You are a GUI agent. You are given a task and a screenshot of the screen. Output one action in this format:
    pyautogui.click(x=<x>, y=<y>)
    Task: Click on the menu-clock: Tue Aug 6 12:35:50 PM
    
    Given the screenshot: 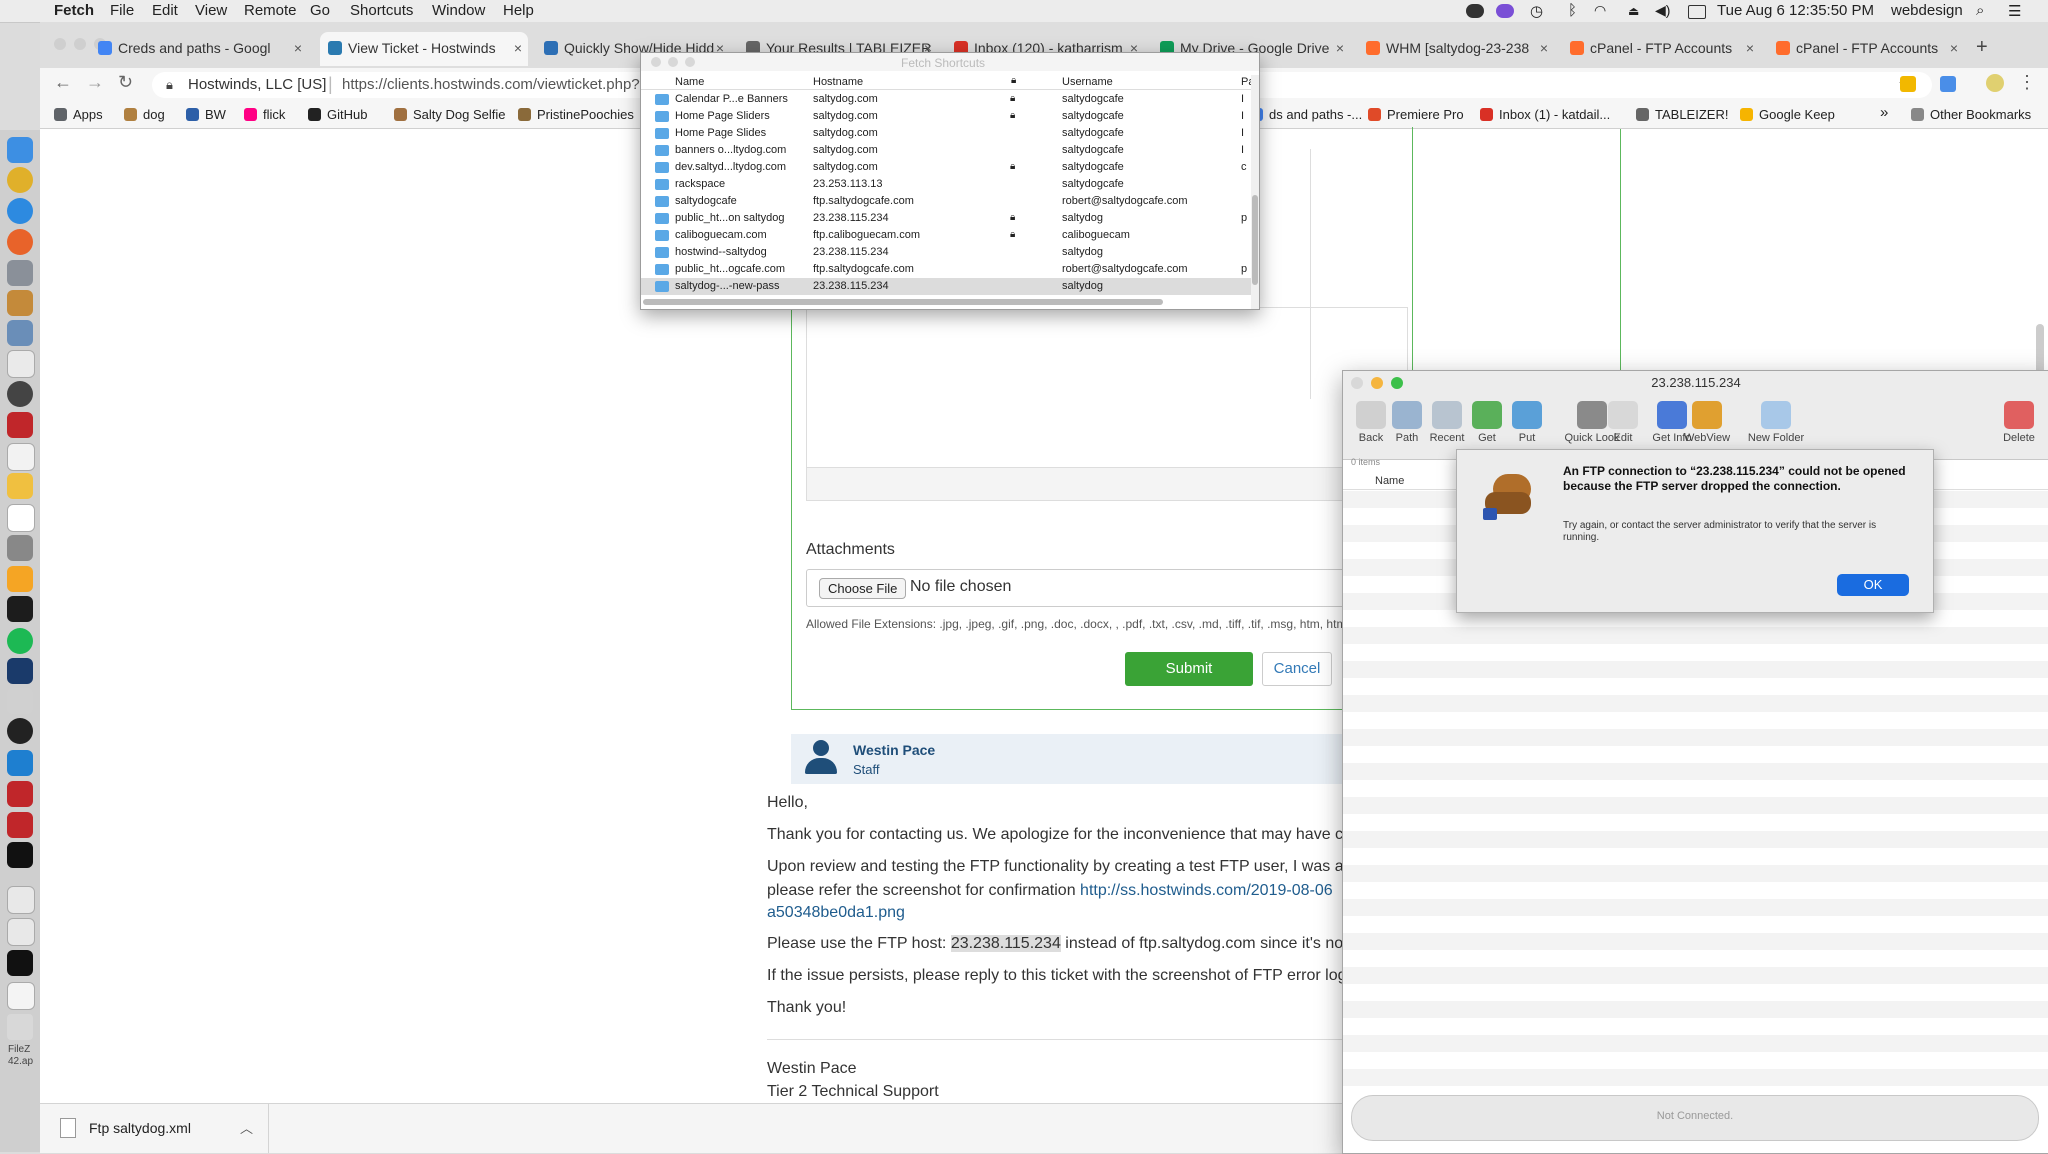 What is the action you would take?
    pyautogui.click(x=1795, y=10)
    